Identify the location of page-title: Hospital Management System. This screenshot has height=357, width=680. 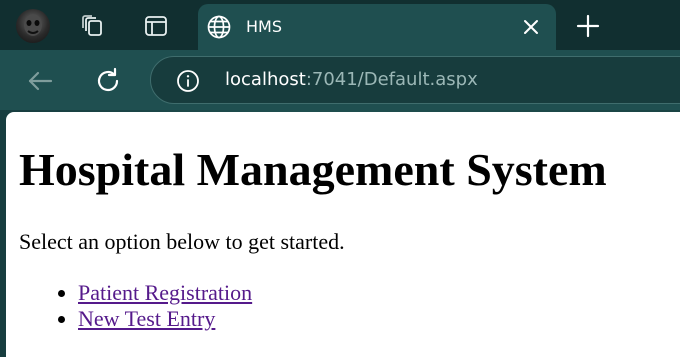
(313, 169).